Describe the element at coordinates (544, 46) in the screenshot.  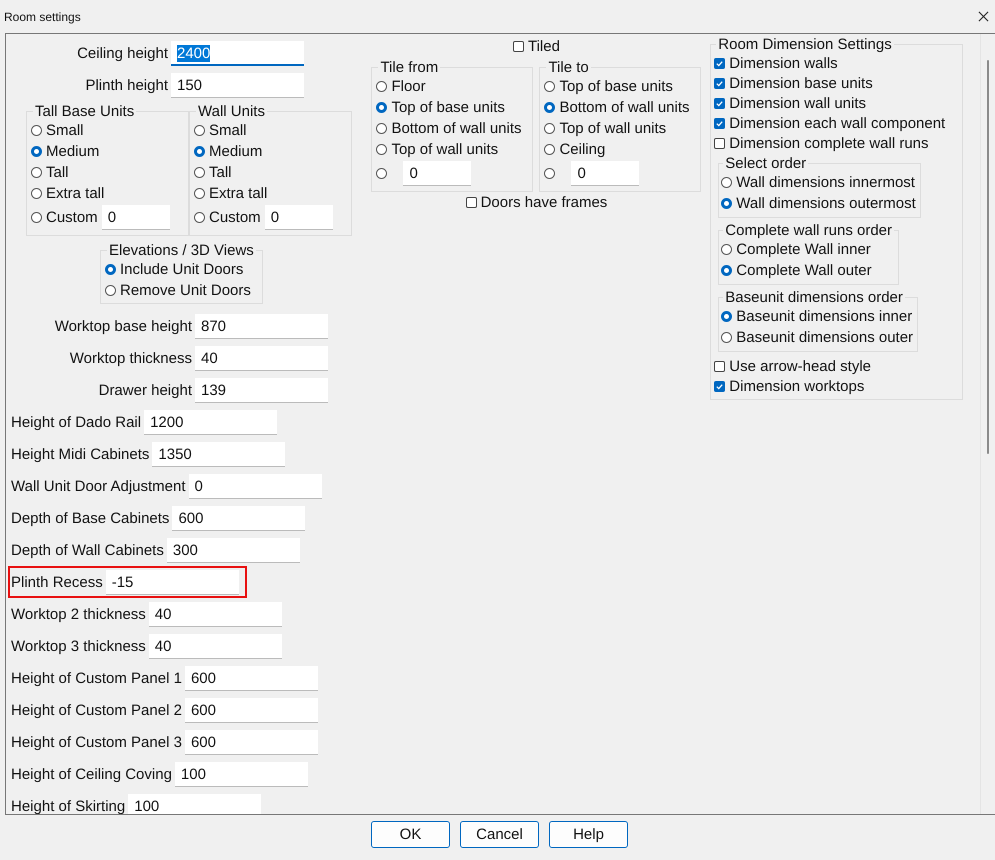
I see `checkbox-label: Tiled` at that location.